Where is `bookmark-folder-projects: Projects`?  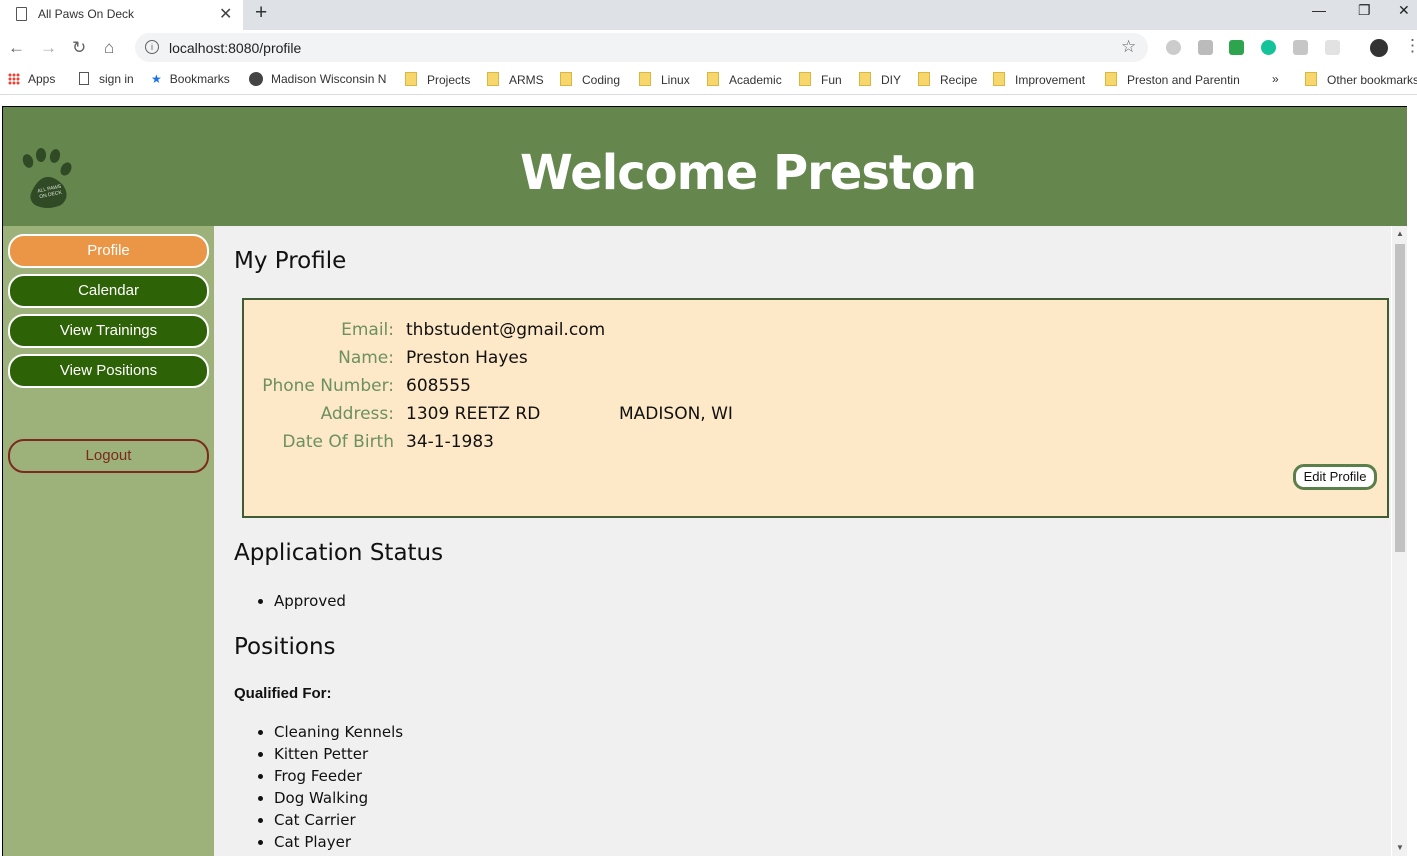
bookmark-folder-projects: Projects is located at coordinates (437, 79).